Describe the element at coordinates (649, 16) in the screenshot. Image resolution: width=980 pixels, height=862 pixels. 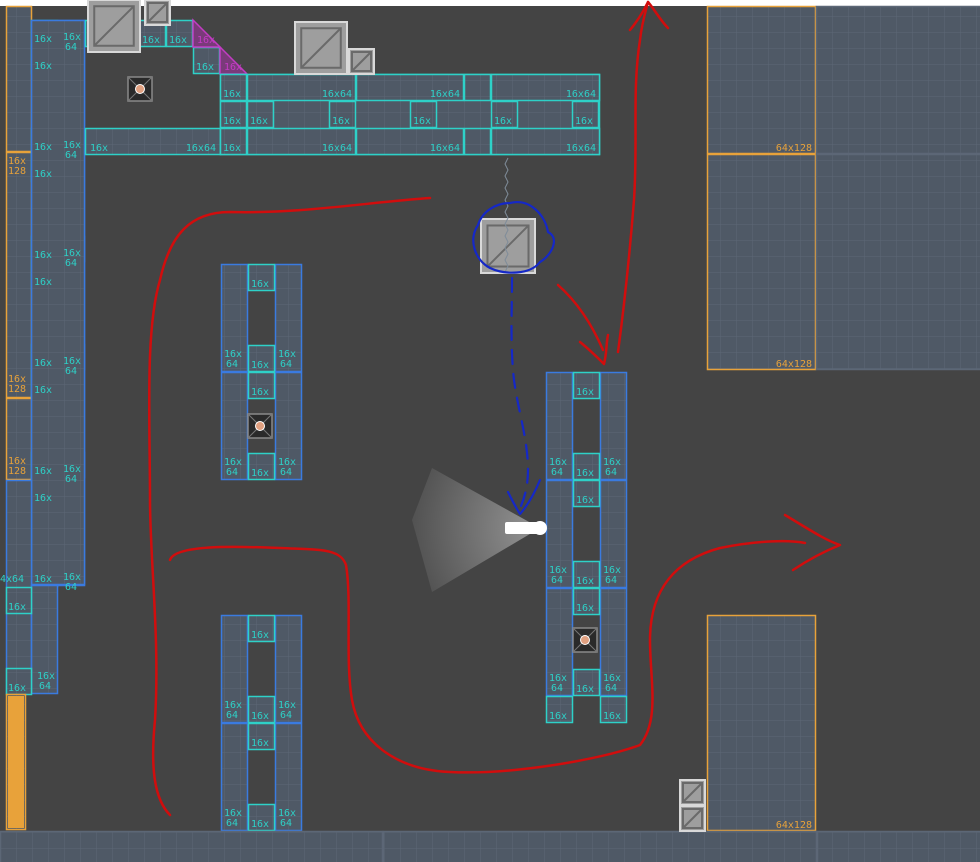
I see `red-arrowhead-up` at that location.